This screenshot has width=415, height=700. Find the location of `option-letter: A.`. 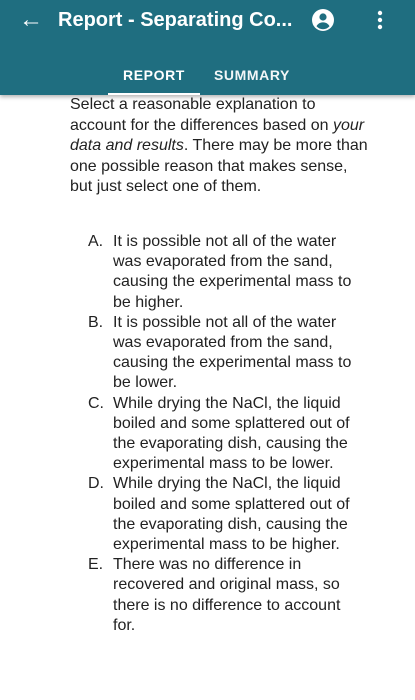

option-letter: A. is located at coordinates (96, 241).